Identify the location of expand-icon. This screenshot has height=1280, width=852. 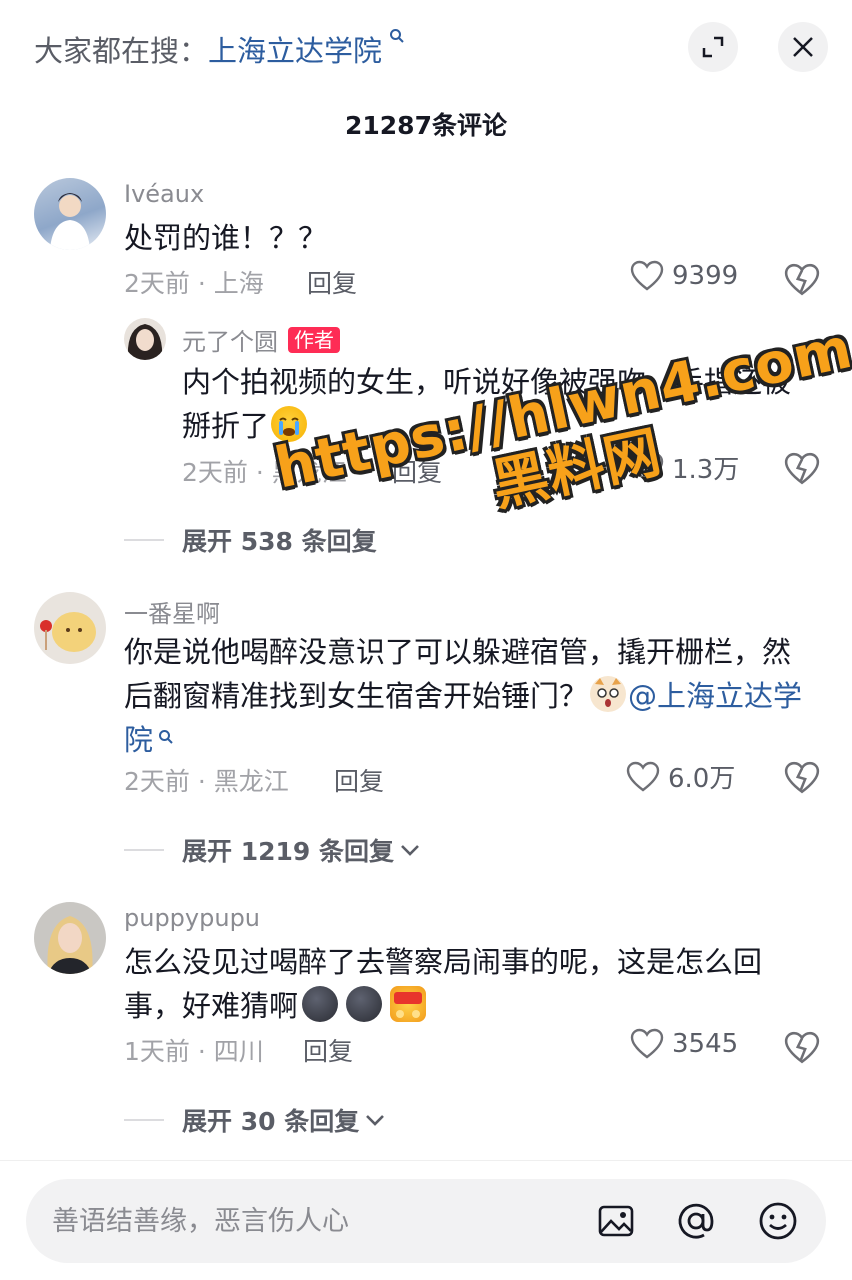
(713, 47).